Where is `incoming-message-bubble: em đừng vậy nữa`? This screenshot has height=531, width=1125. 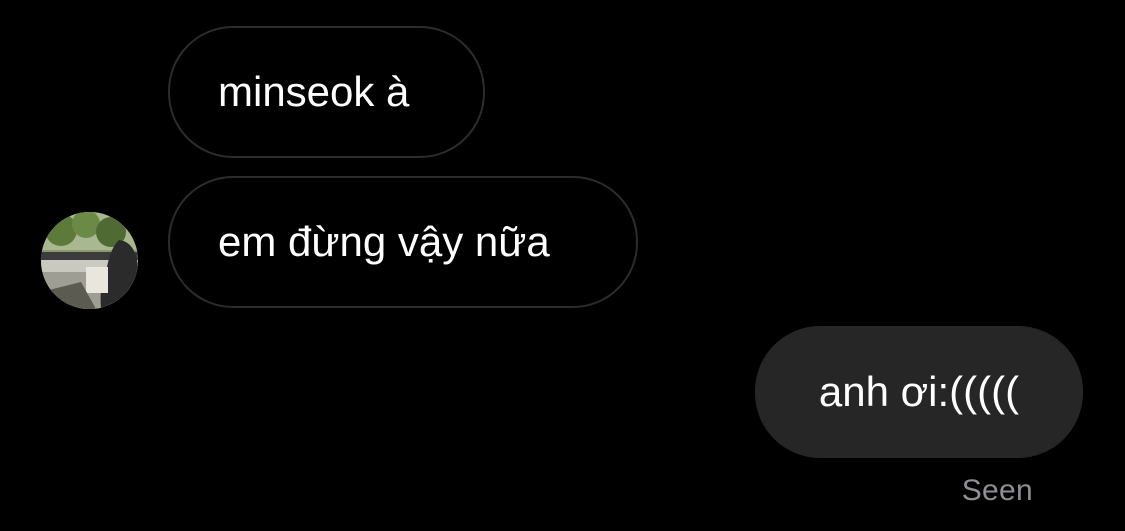 incoming-message-bubble: em đừng vậy nữa is located at coordinates (403, 242).